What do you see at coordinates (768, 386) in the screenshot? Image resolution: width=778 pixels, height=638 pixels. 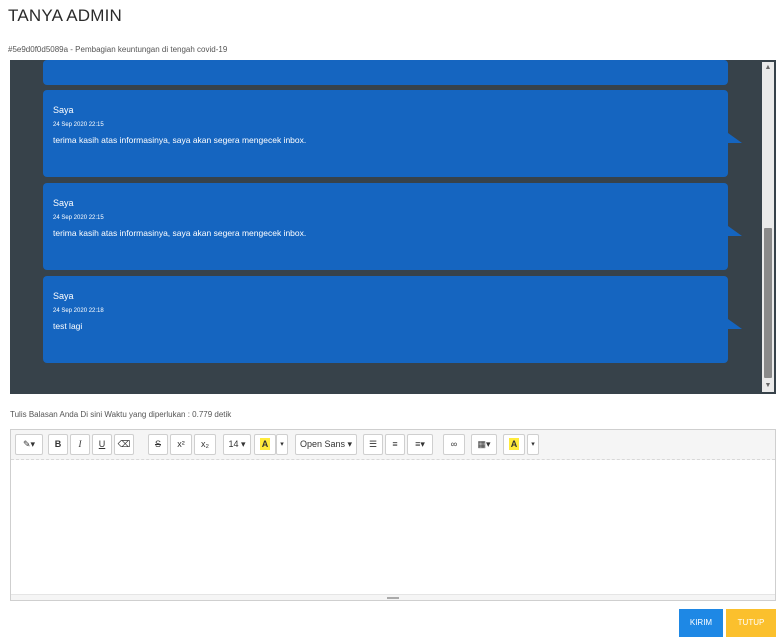 I see `scroll-down-icon: ▼` at bounding box center [768, 386].